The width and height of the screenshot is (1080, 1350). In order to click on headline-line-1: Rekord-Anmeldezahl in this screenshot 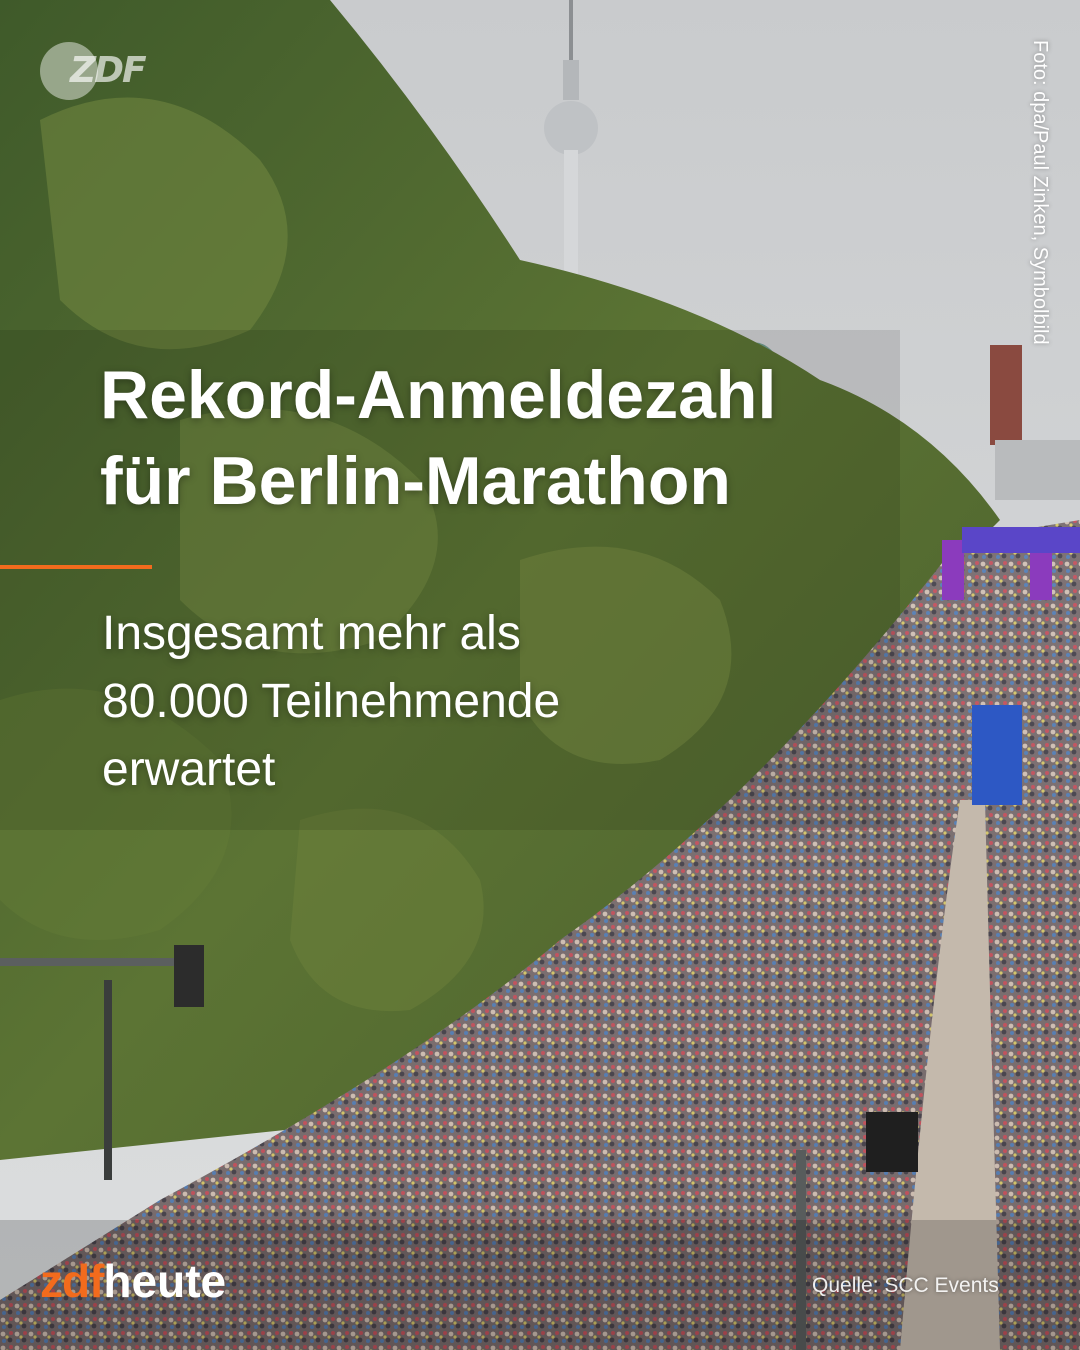, I will do `click(438, 395)`.